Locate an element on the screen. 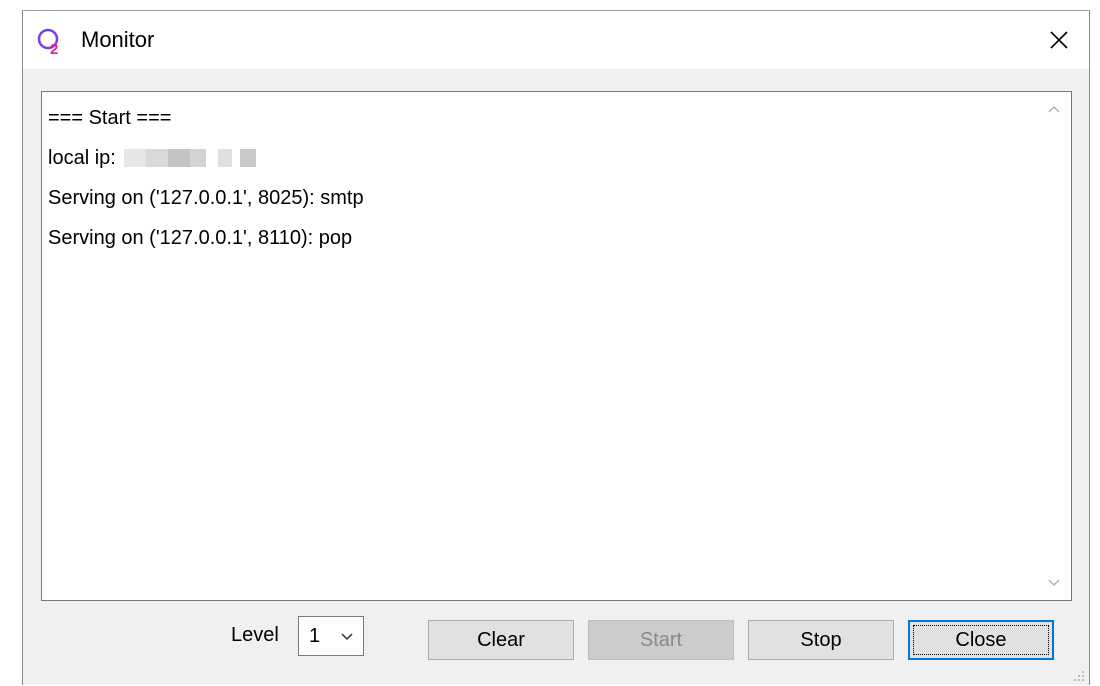 Image resolution: width=1100 pixels, height=686 pixels. log-line: Serving on ('127.0.0.1', 8025): smtp is located at coordinates (539, 198).